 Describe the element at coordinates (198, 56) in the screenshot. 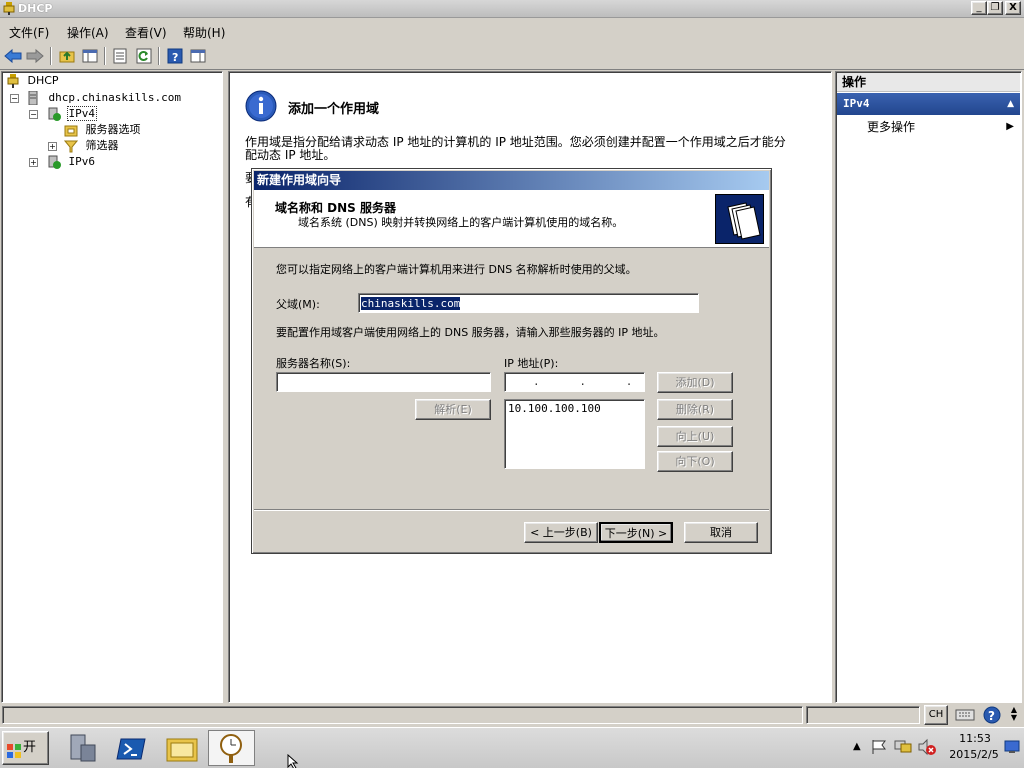

I see `show-action-pane-button` at that location.